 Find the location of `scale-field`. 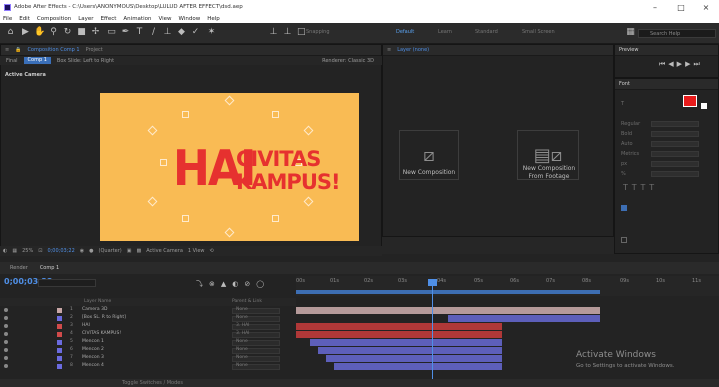

scale-field is located at coordinates (675, 174).